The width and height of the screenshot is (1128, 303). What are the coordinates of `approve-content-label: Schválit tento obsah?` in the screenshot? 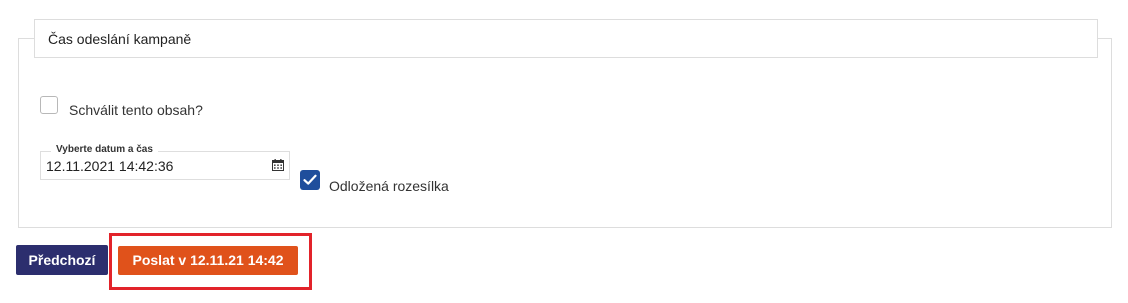 It's located at (136, 110).